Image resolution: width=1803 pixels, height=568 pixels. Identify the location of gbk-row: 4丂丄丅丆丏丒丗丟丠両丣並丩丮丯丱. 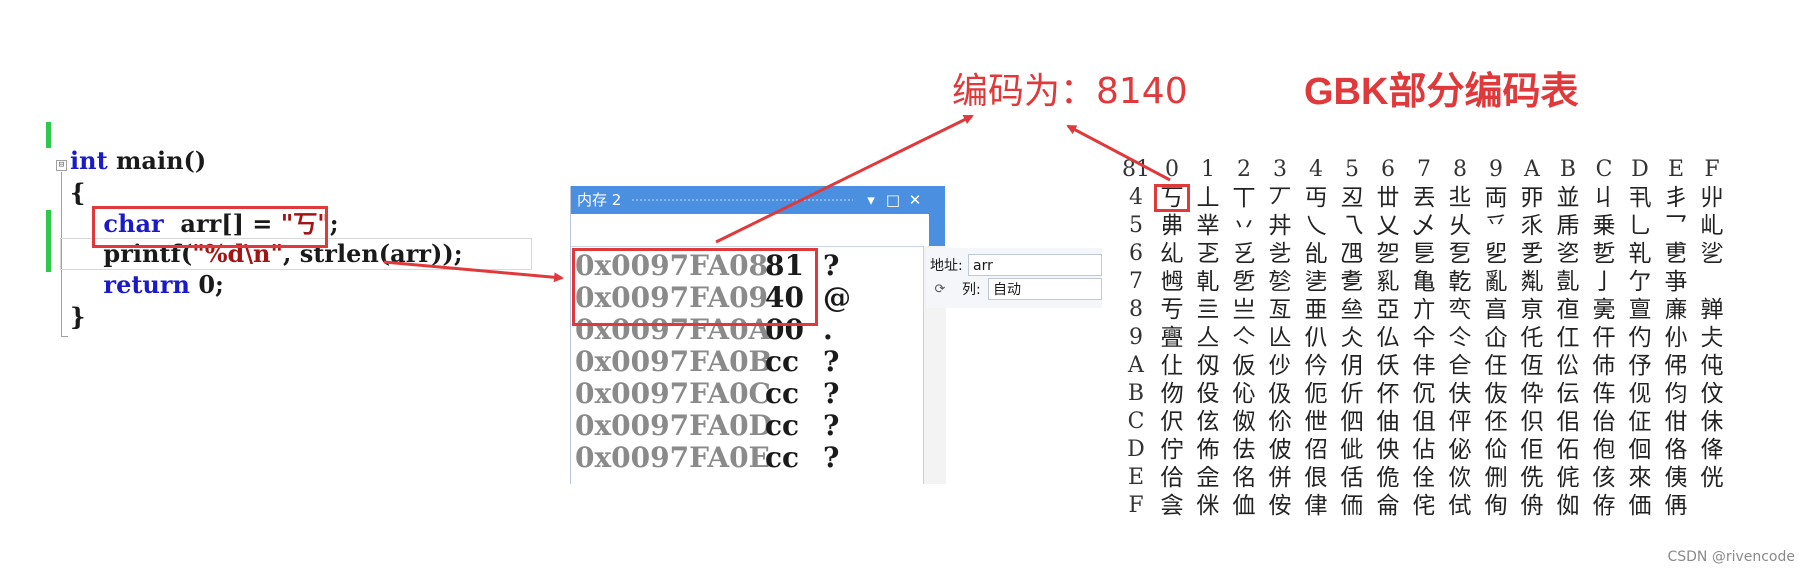
(1424, 198).